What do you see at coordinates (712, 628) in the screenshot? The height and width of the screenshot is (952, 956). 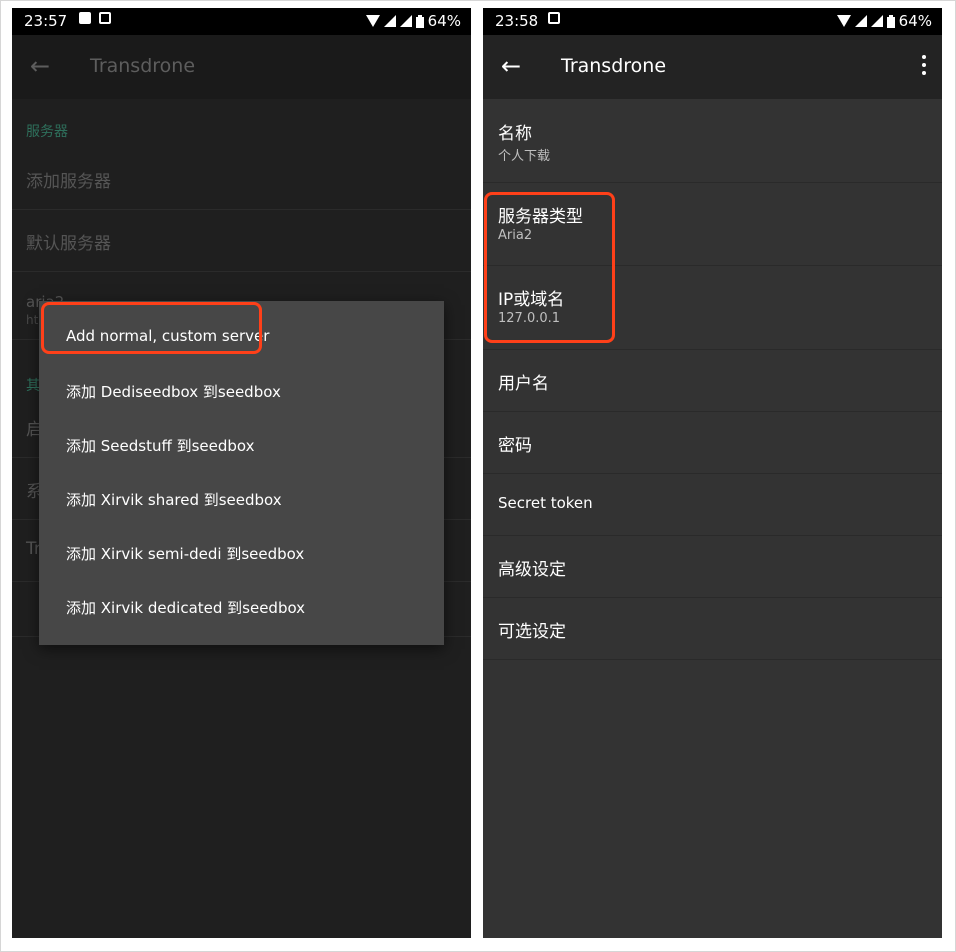 I see `optional-settings-row: 可选设定` at bounding box center [712, 628].